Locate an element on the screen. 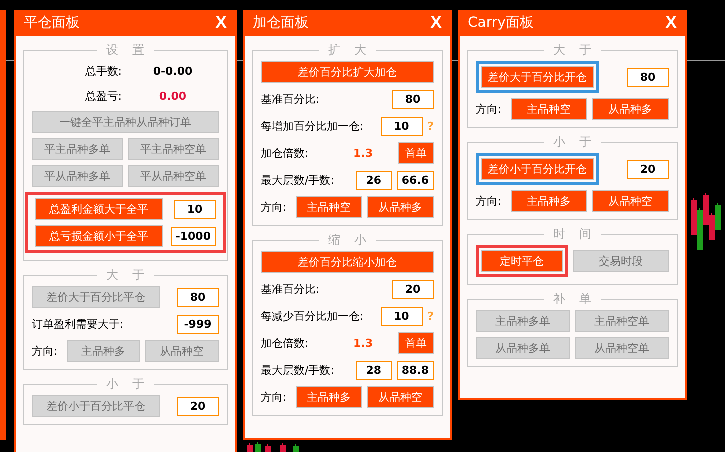  section-legend: 扩 大 is located at coordinates (347, 50).